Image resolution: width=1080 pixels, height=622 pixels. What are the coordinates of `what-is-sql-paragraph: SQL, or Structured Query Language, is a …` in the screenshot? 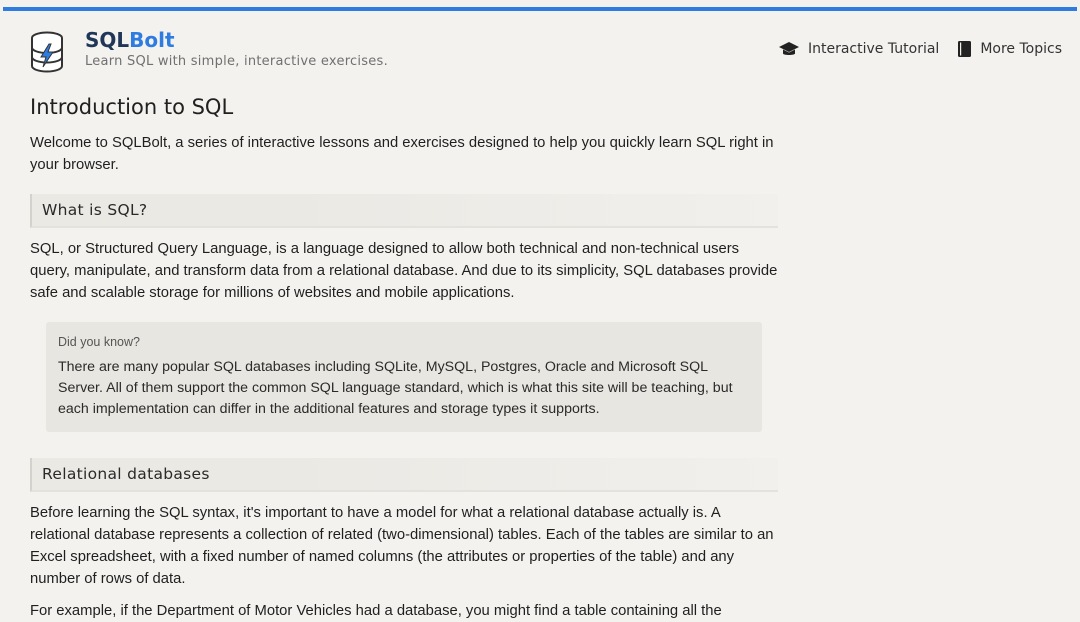 It's located at (404, 271).